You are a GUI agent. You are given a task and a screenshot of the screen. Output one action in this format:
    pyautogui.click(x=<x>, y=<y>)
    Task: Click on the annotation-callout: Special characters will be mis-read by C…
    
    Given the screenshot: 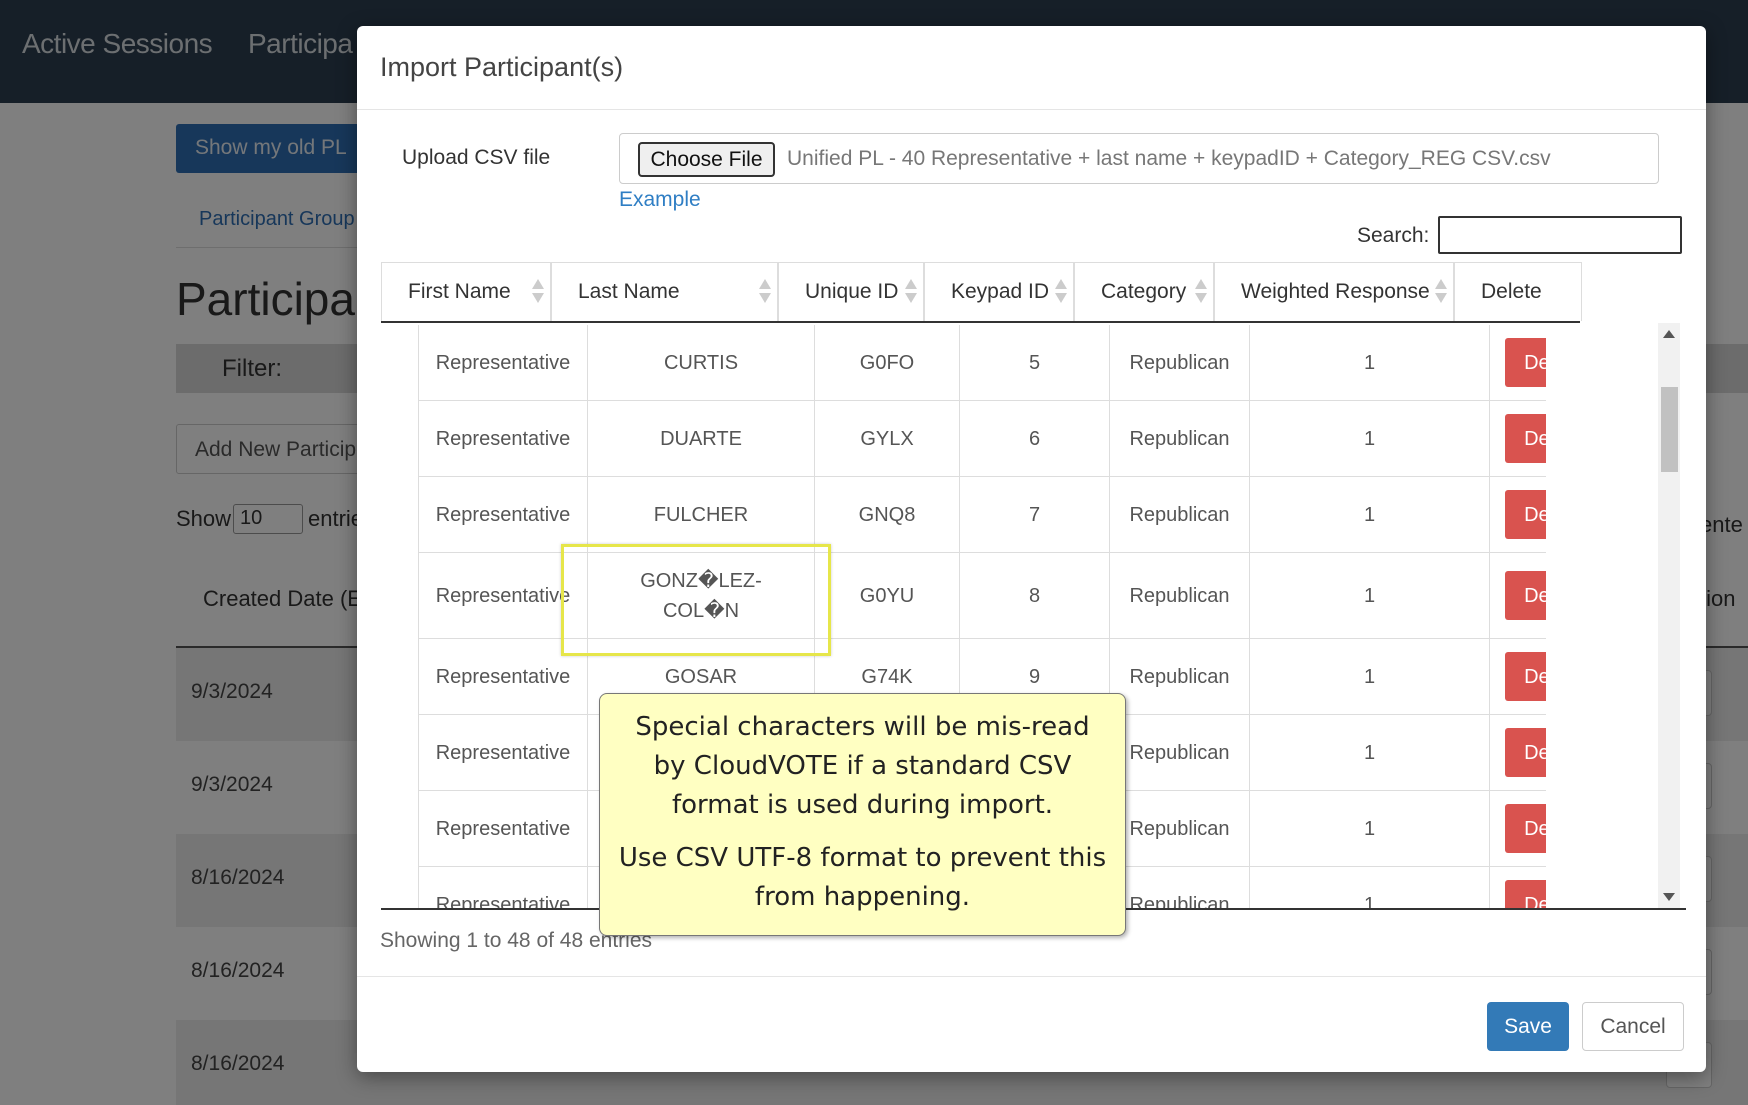 What is the action you would take?
    pyautogui.click(x=862, y=814)
    